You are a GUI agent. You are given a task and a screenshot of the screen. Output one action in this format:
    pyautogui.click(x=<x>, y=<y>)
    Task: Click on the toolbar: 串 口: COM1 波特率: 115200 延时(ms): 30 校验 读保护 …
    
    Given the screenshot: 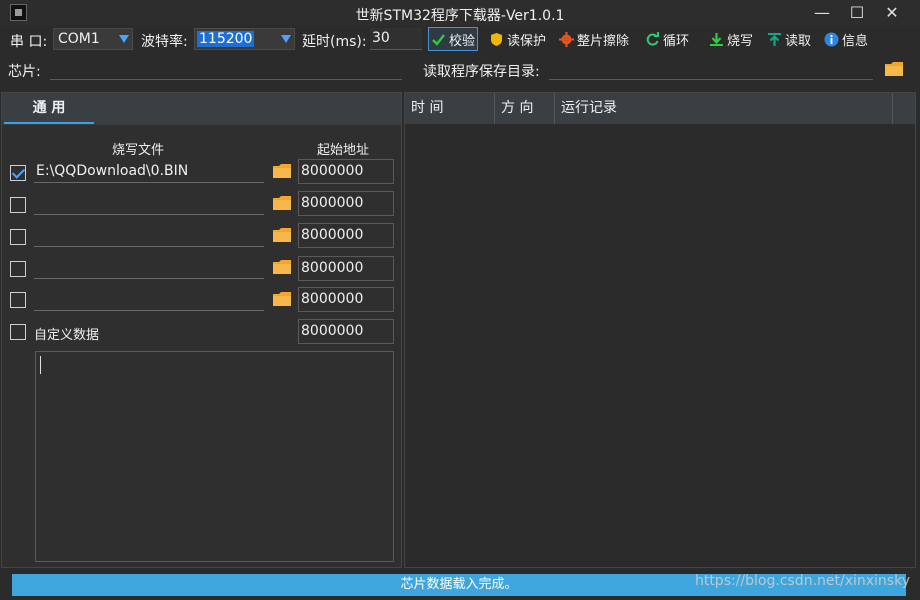 What is the action you would take?
    pyautogui.click(x=460, y=39)
    